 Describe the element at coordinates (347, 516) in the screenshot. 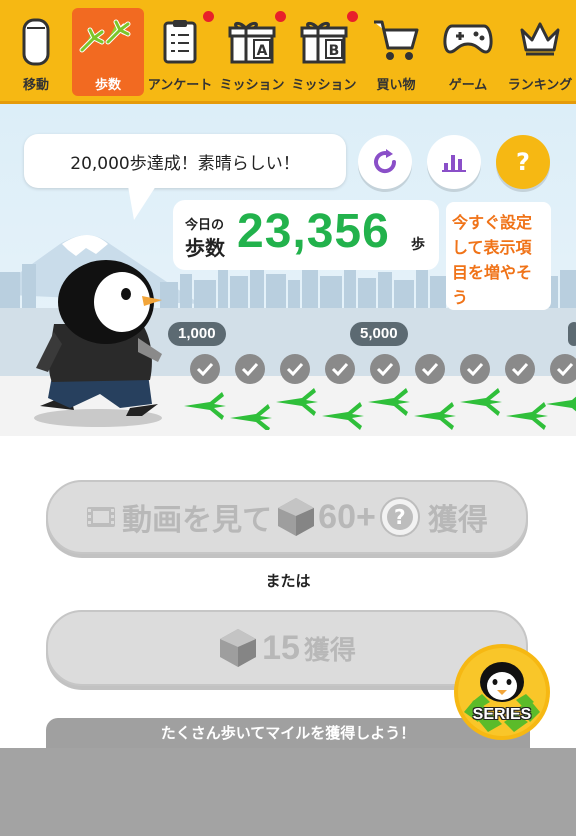

I see `video-reward-amount: 60+` at that location.